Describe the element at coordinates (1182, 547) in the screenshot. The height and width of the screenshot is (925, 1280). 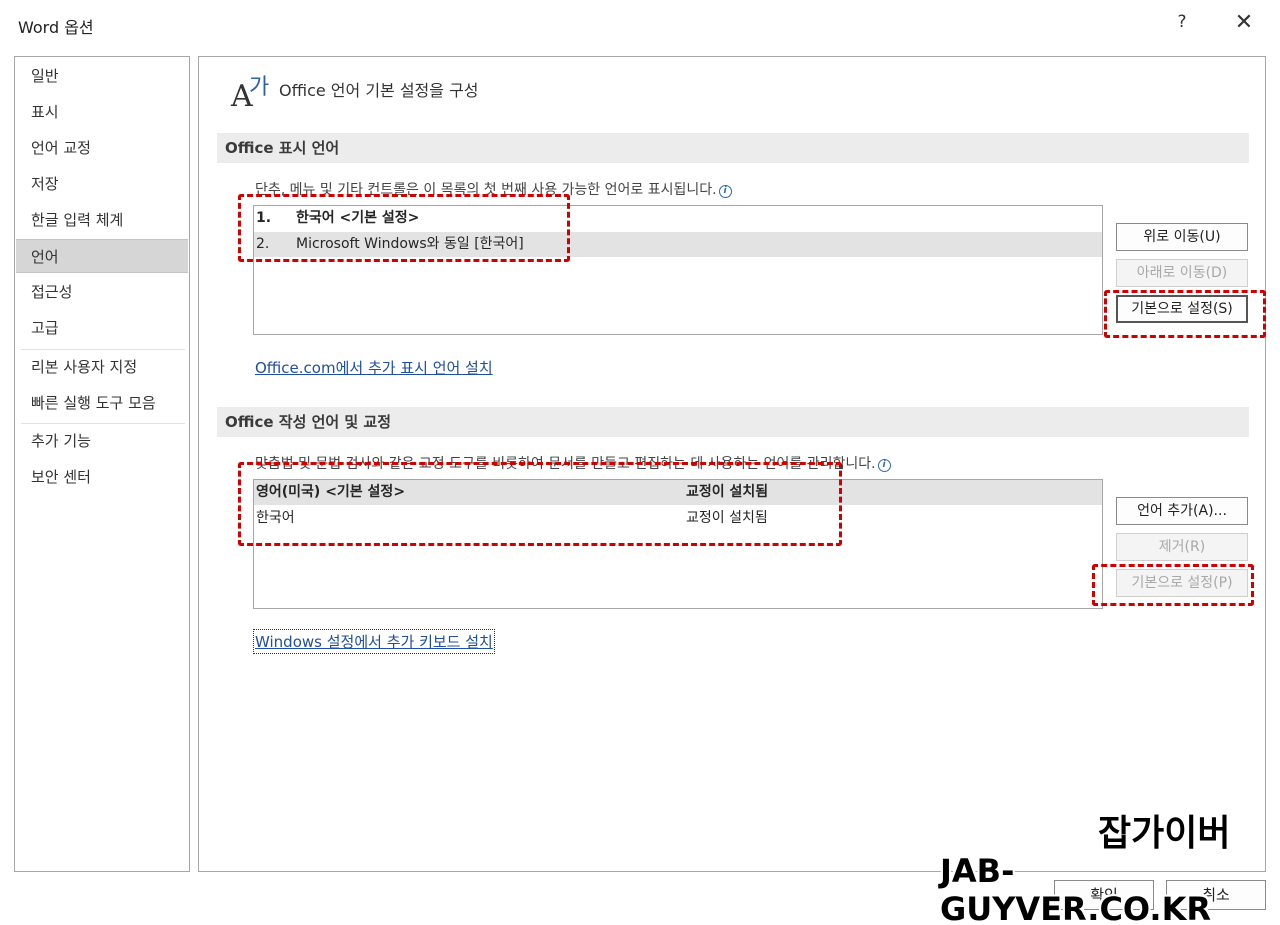
I see `remove-language-button: 제거(R)` at that location.